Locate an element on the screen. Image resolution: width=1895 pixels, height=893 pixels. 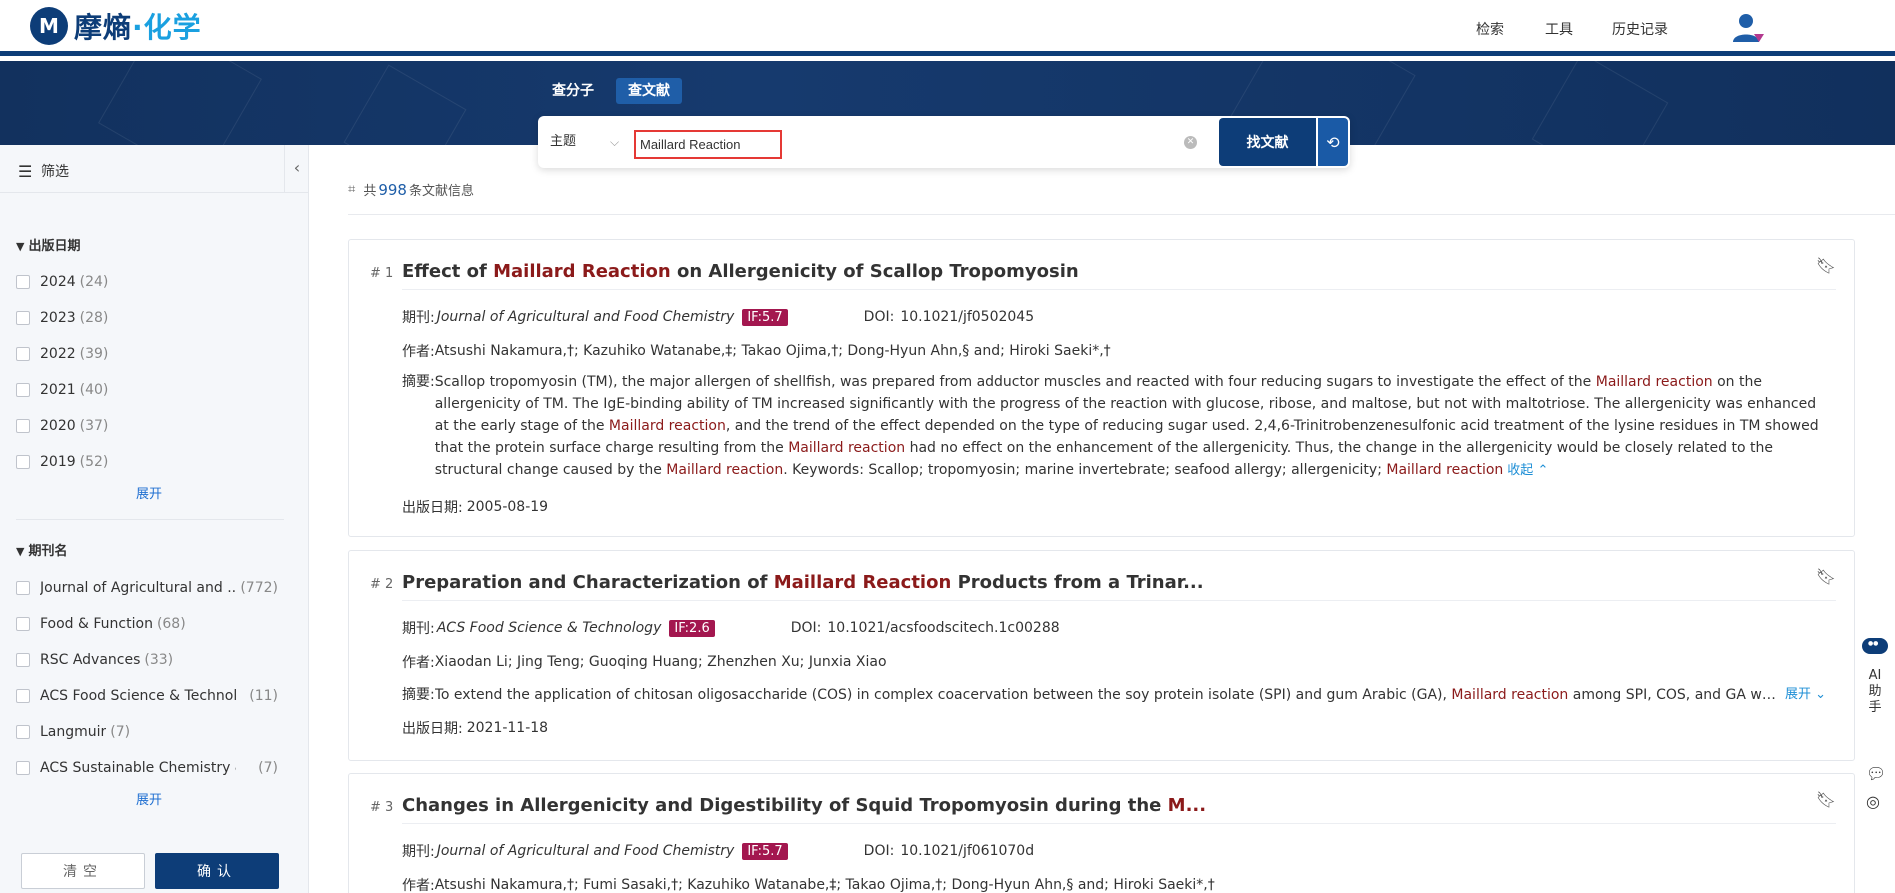
group-date: ▼ 出版日期 is located at coordinates (48, 244).